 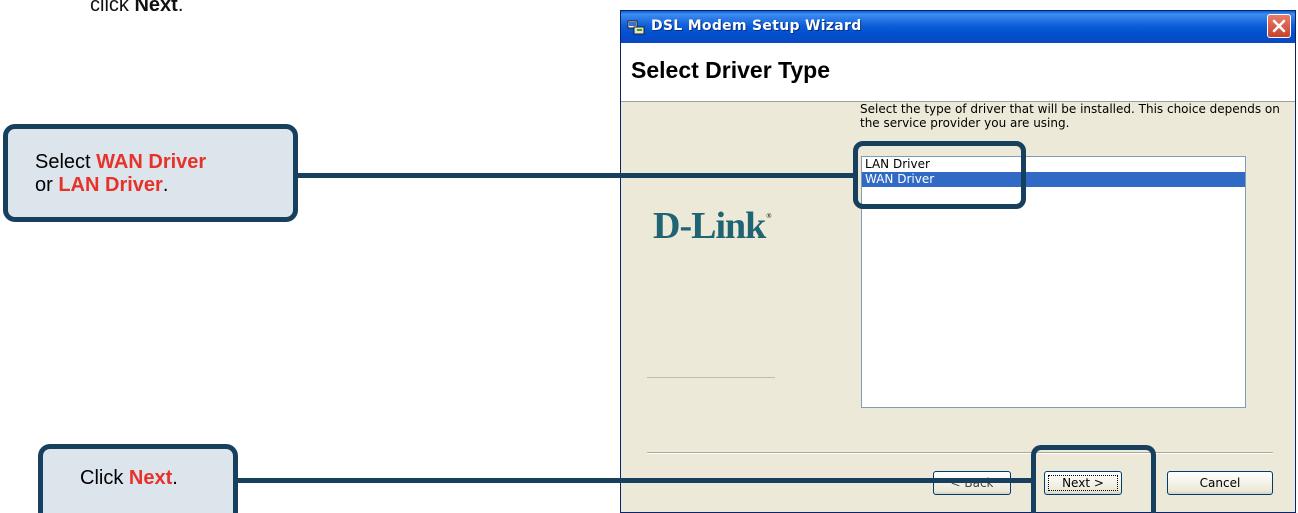 I want to click on callout-next-bold: Next, so click(x=150, y=478).